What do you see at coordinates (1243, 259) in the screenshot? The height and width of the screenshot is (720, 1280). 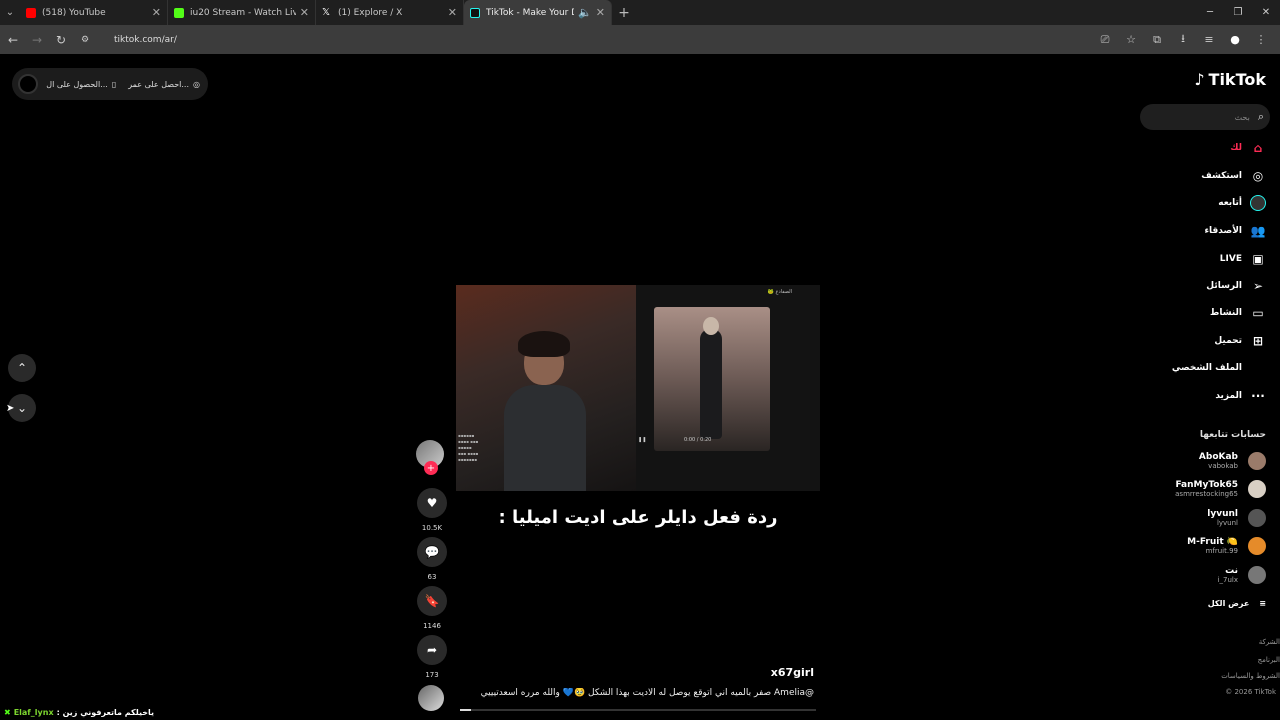 I see `nav-live: LIVE ▣` at bounding box center [1243, 259].